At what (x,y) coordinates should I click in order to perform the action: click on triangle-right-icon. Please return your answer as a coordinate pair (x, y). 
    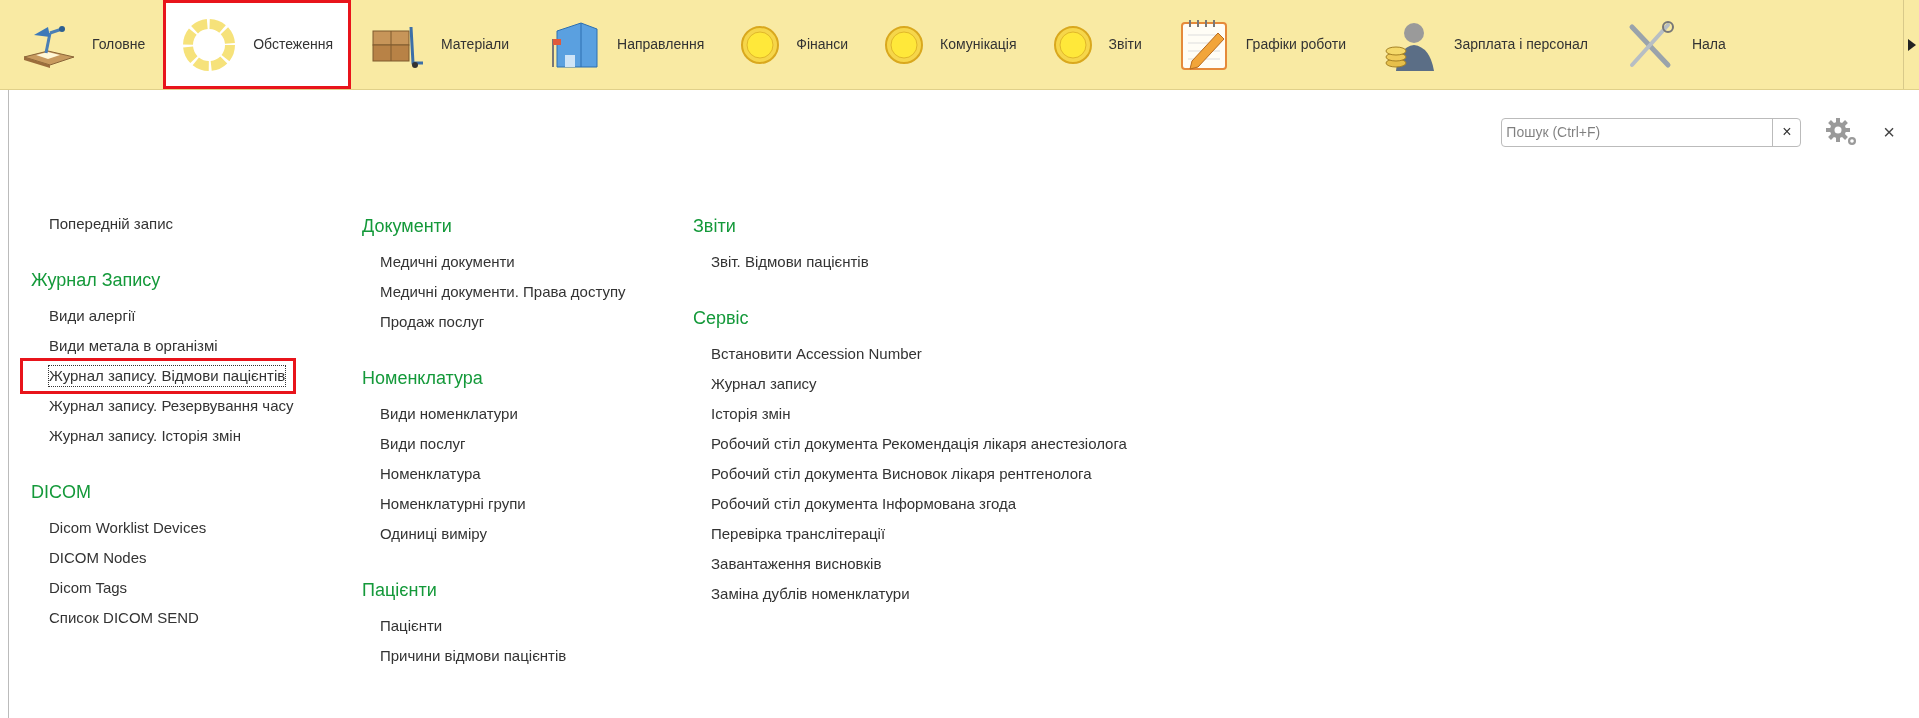
    Looking at the image, I should click on (1911, 44).